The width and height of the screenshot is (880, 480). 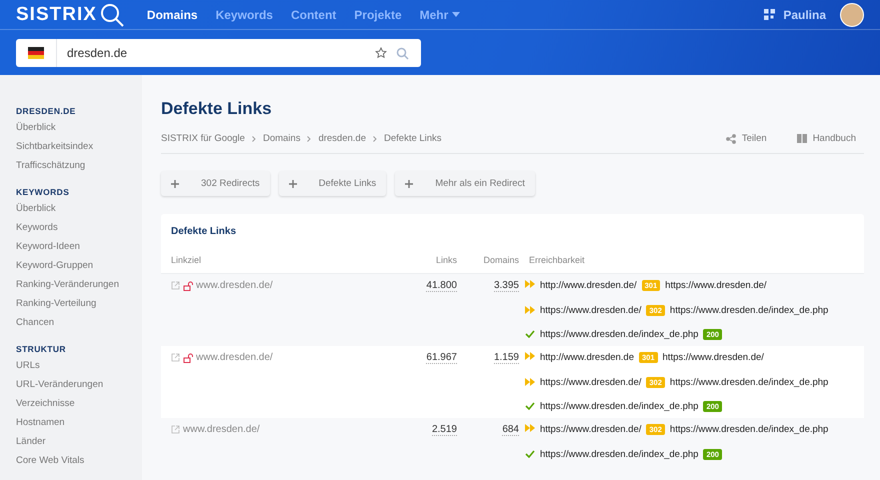 What do you see at coordinates (500, 259) in the screenshot?
I see `column-header: Domains` at bounding box center [500, 259].